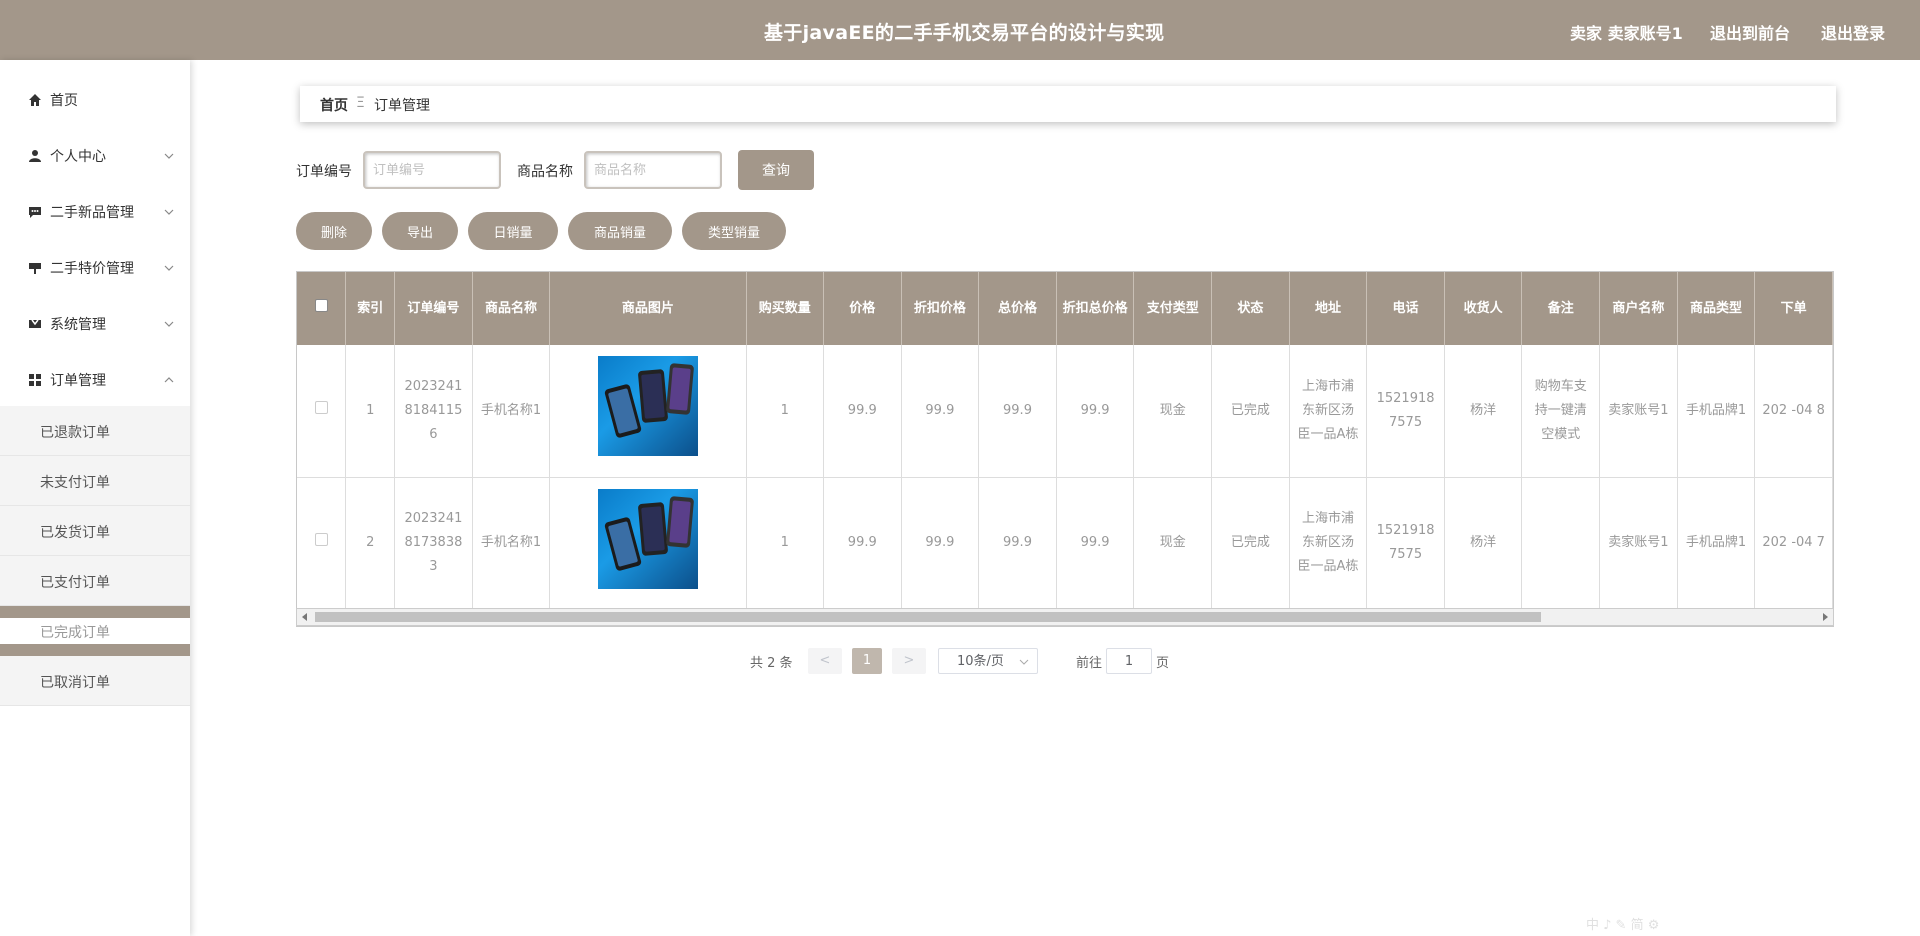  What do you see at coordinates (92, 269) in the screenshot?
I see `sidebar-item-label: 二手特价管理` at bounding box center [92, 269].